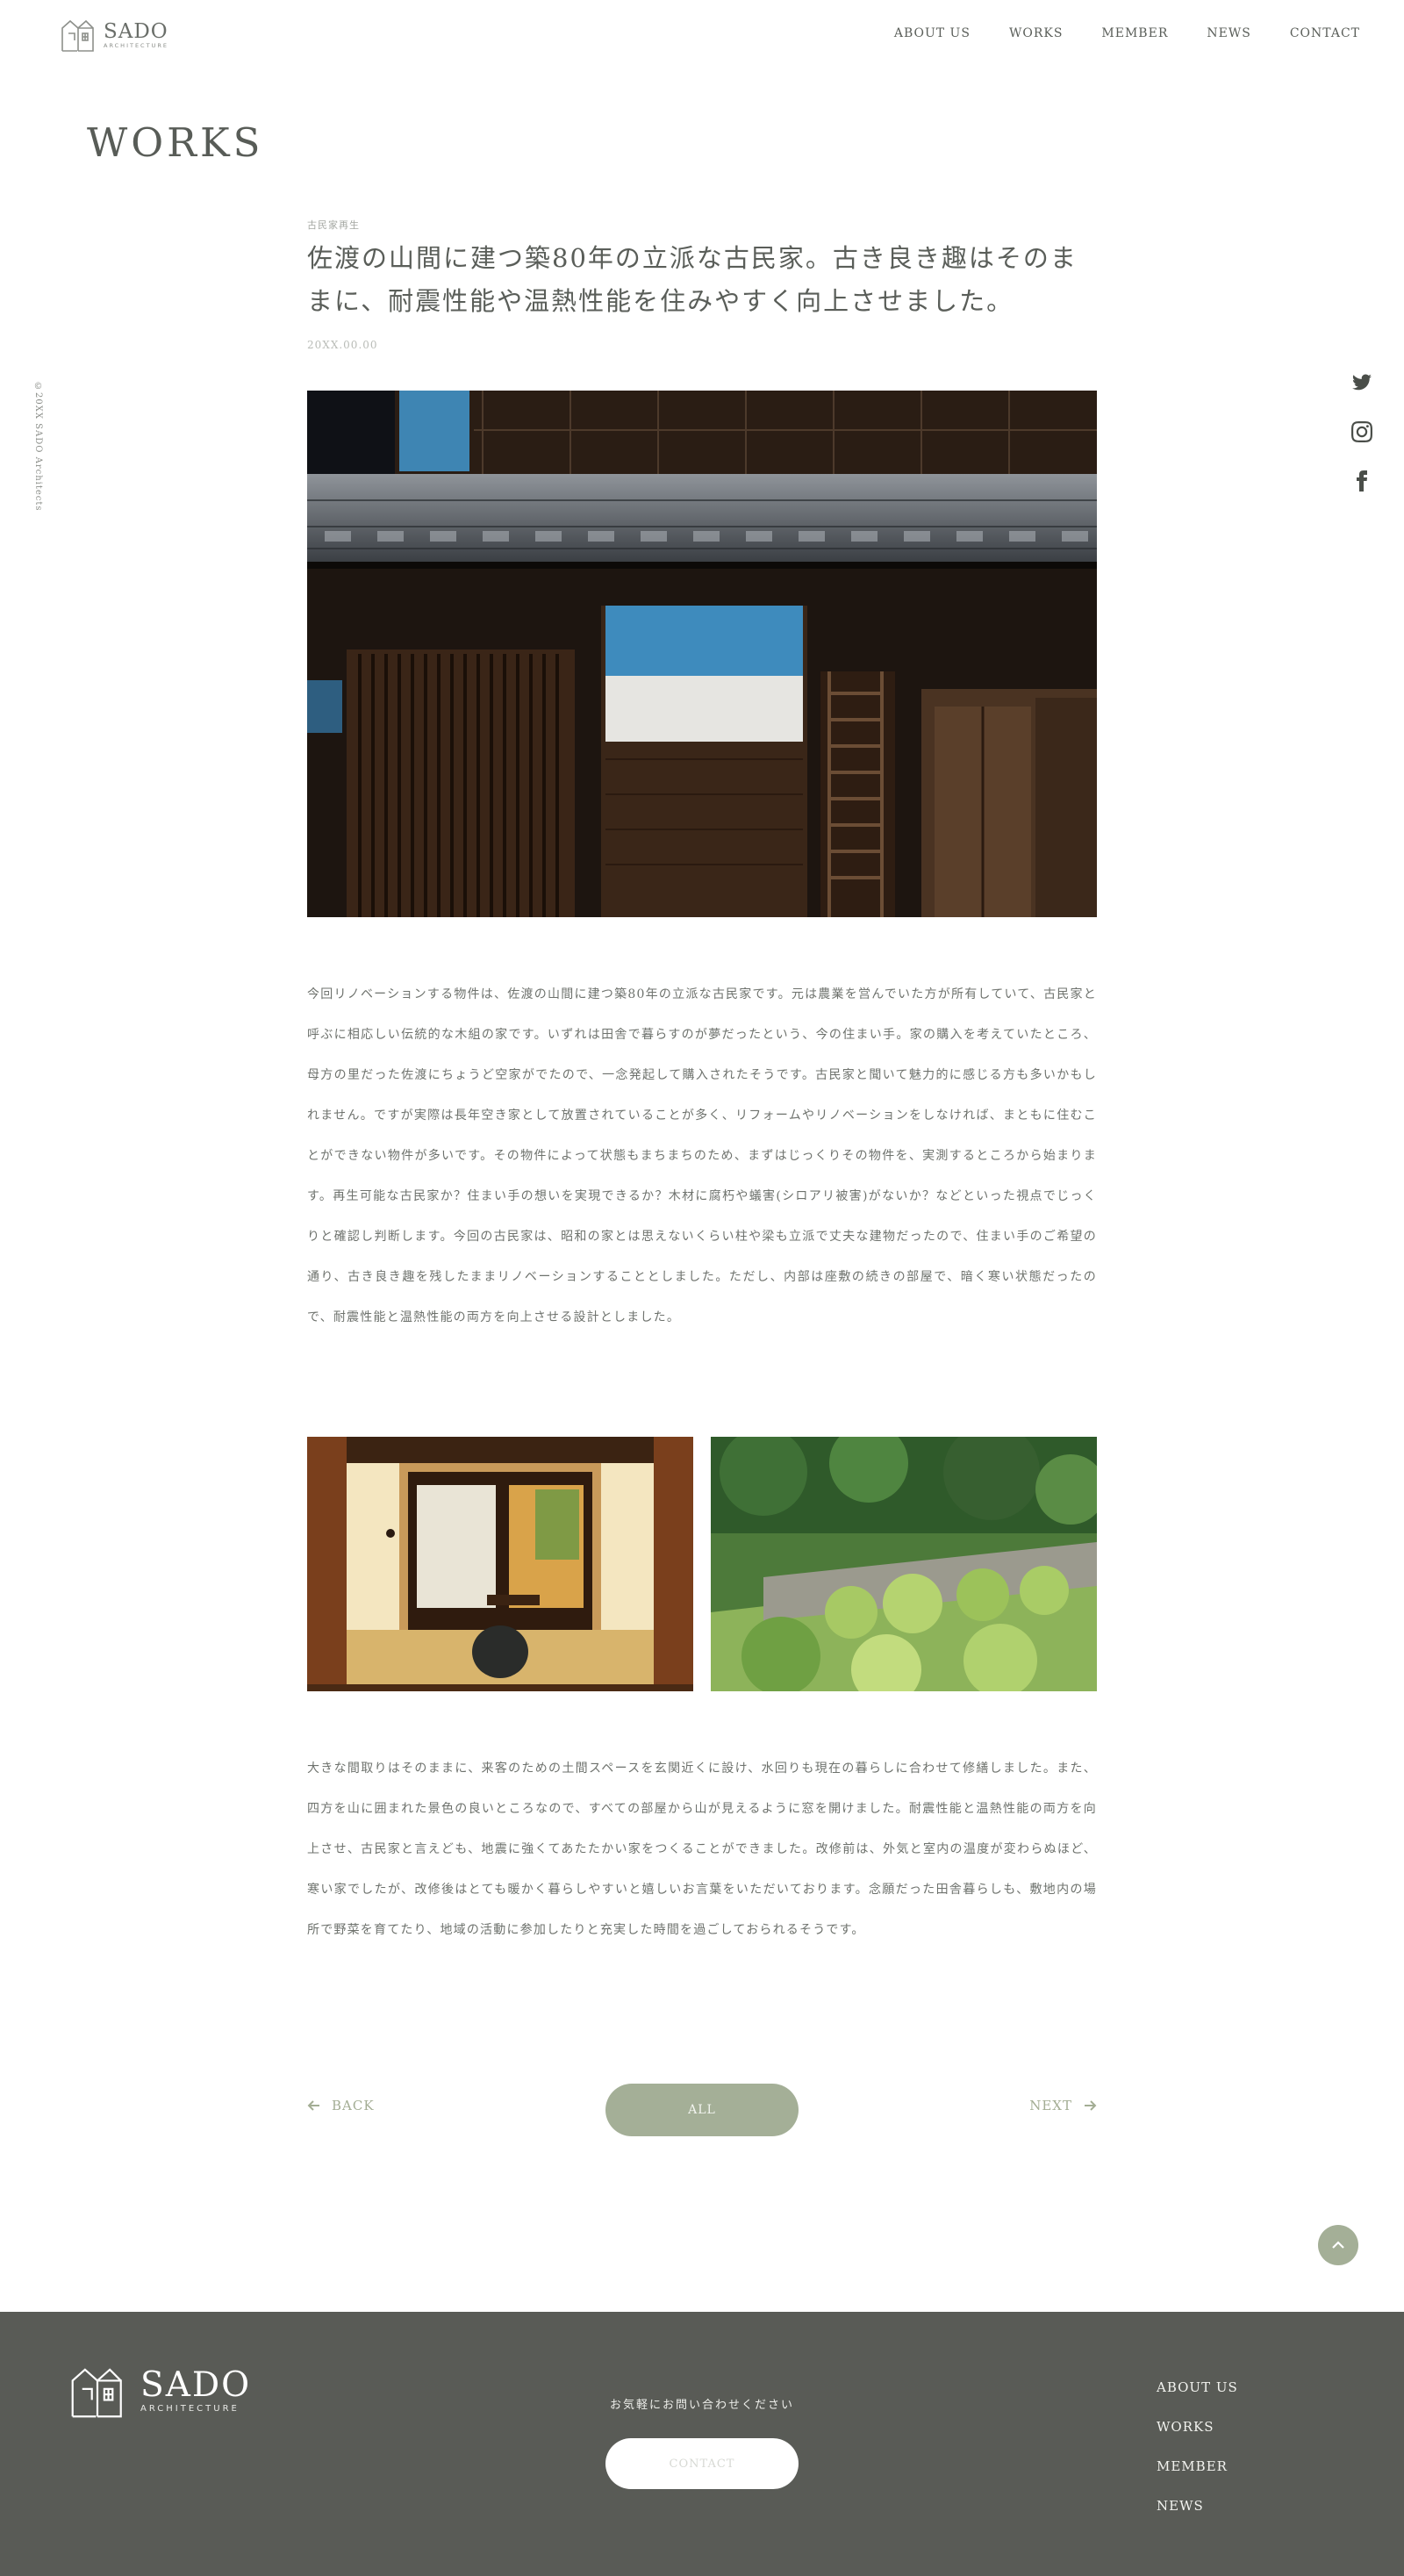  I want to click on footer-nav-about-us: ABOUT US, so click(1197, 2387).